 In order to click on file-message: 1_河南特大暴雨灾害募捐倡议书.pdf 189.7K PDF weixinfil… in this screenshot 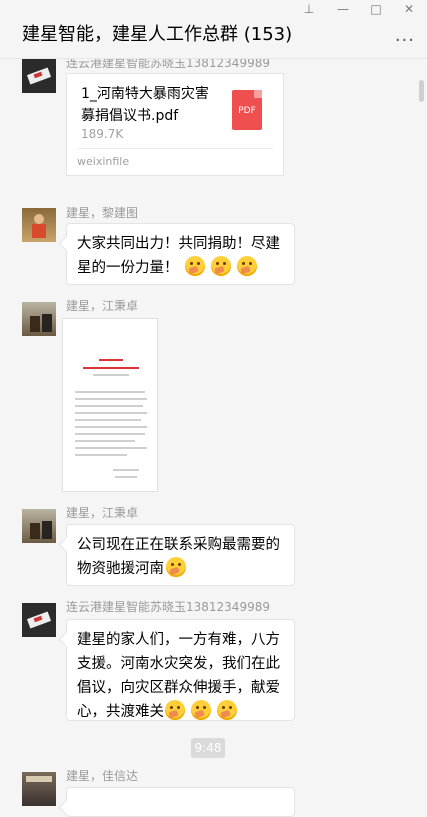, I will do `click(175, 124)`.